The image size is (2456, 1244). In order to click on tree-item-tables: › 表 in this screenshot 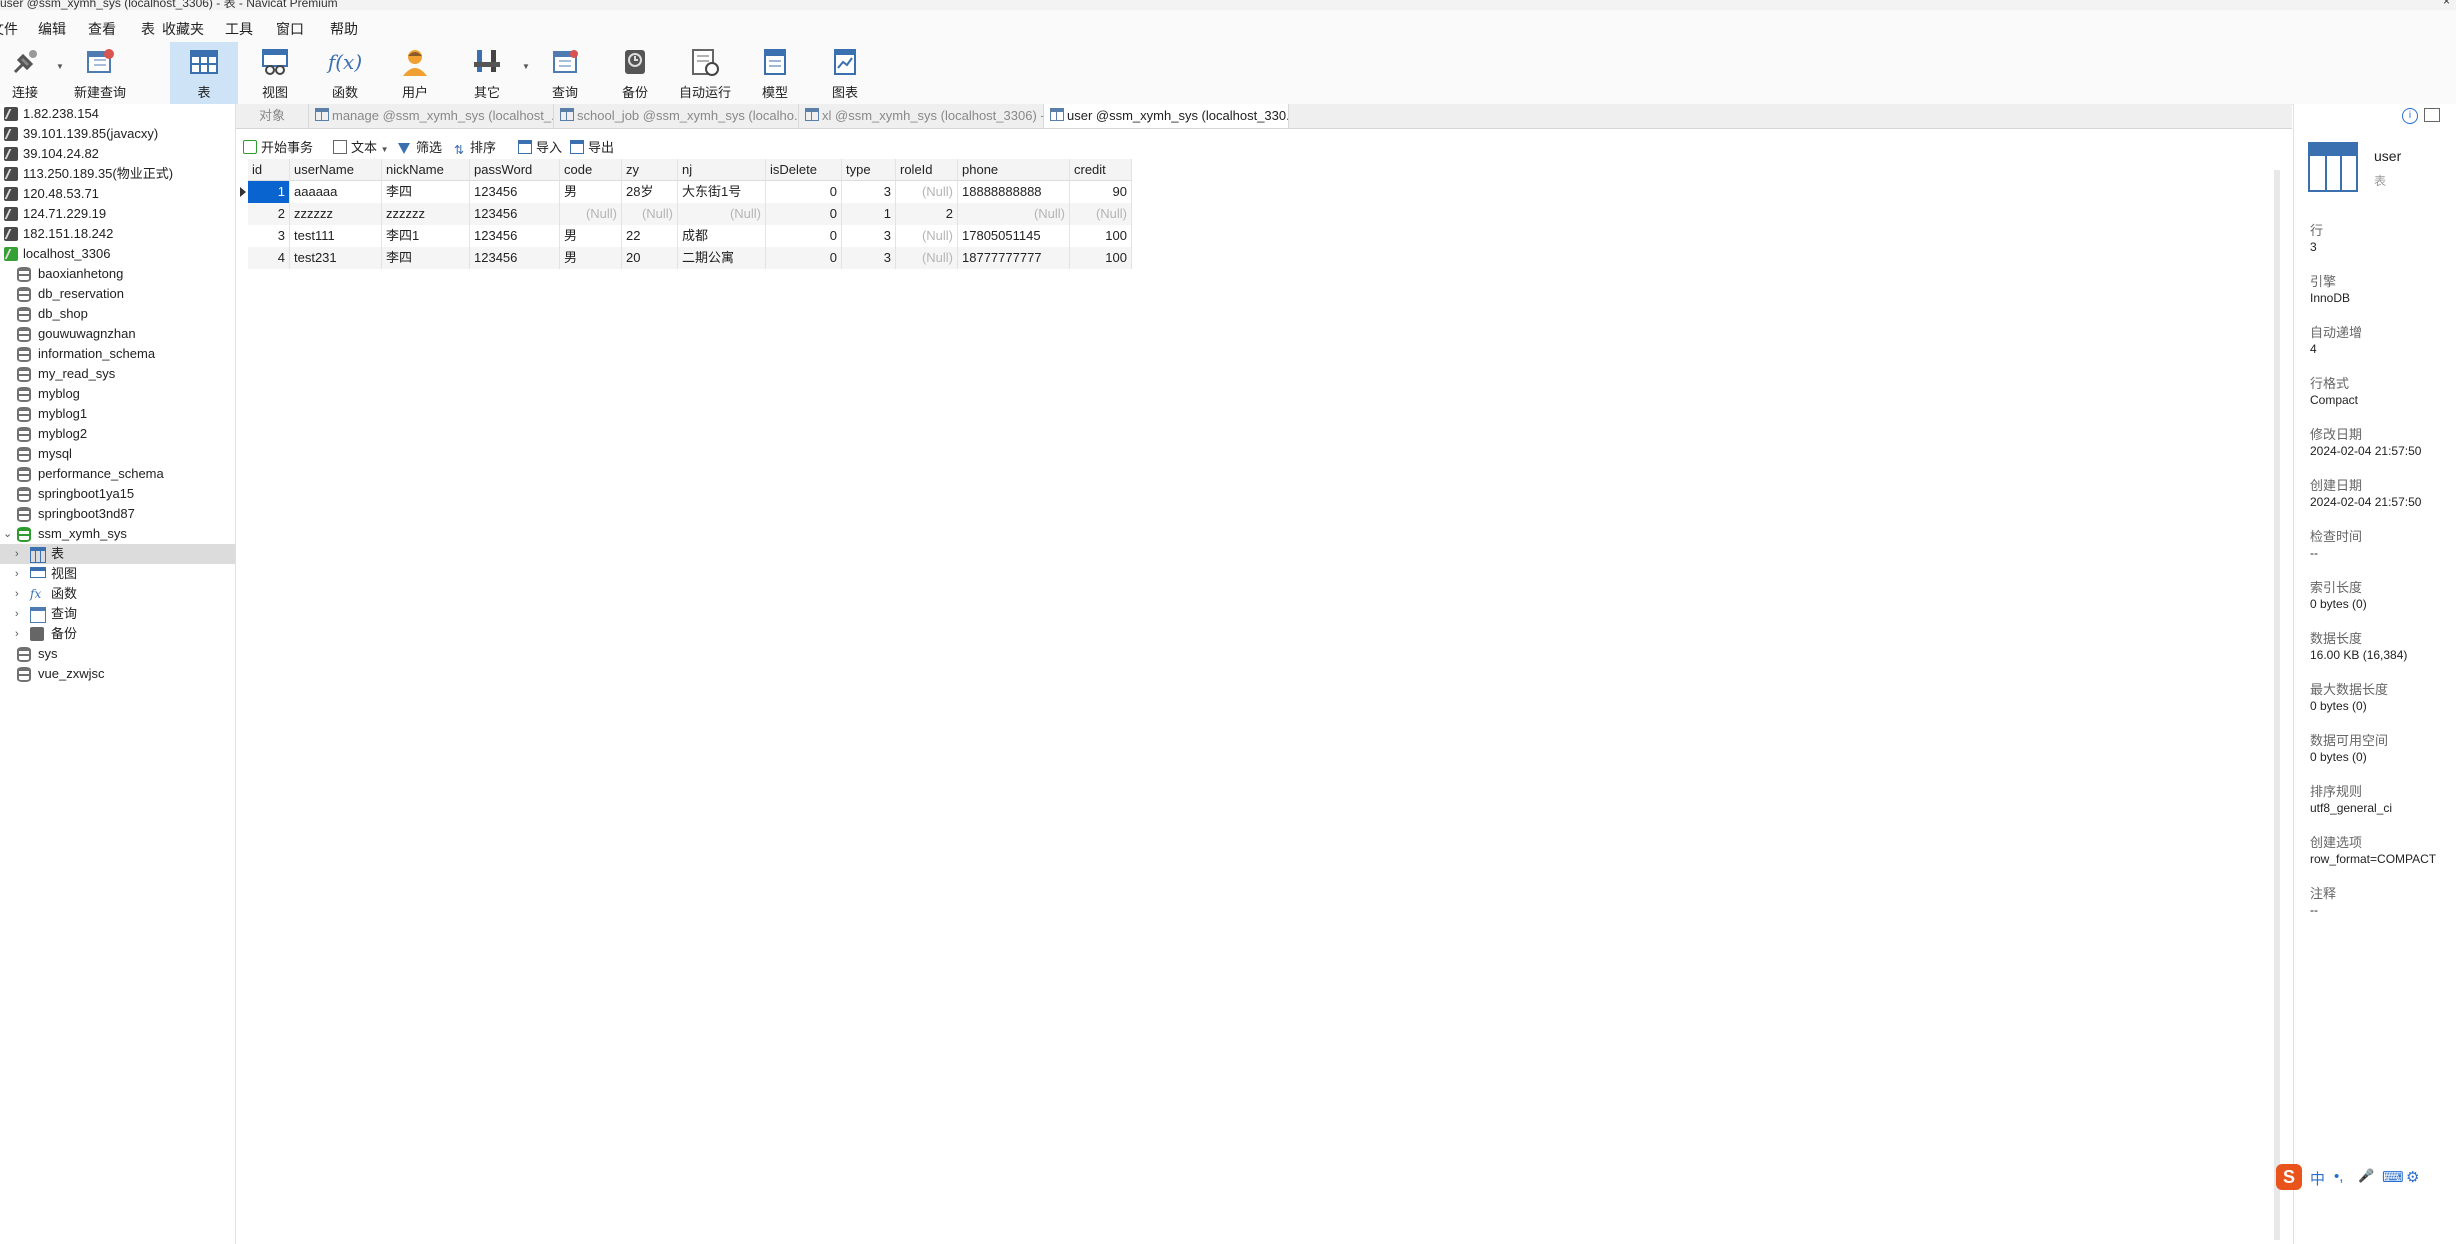, I will do `click(117, 554)`.